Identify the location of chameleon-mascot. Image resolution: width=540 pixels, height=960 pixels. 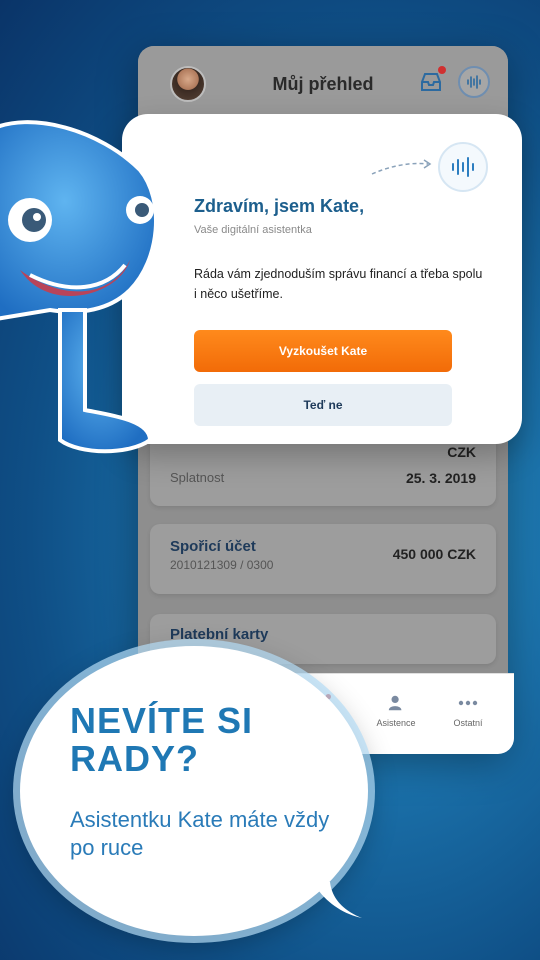
(79, 287).